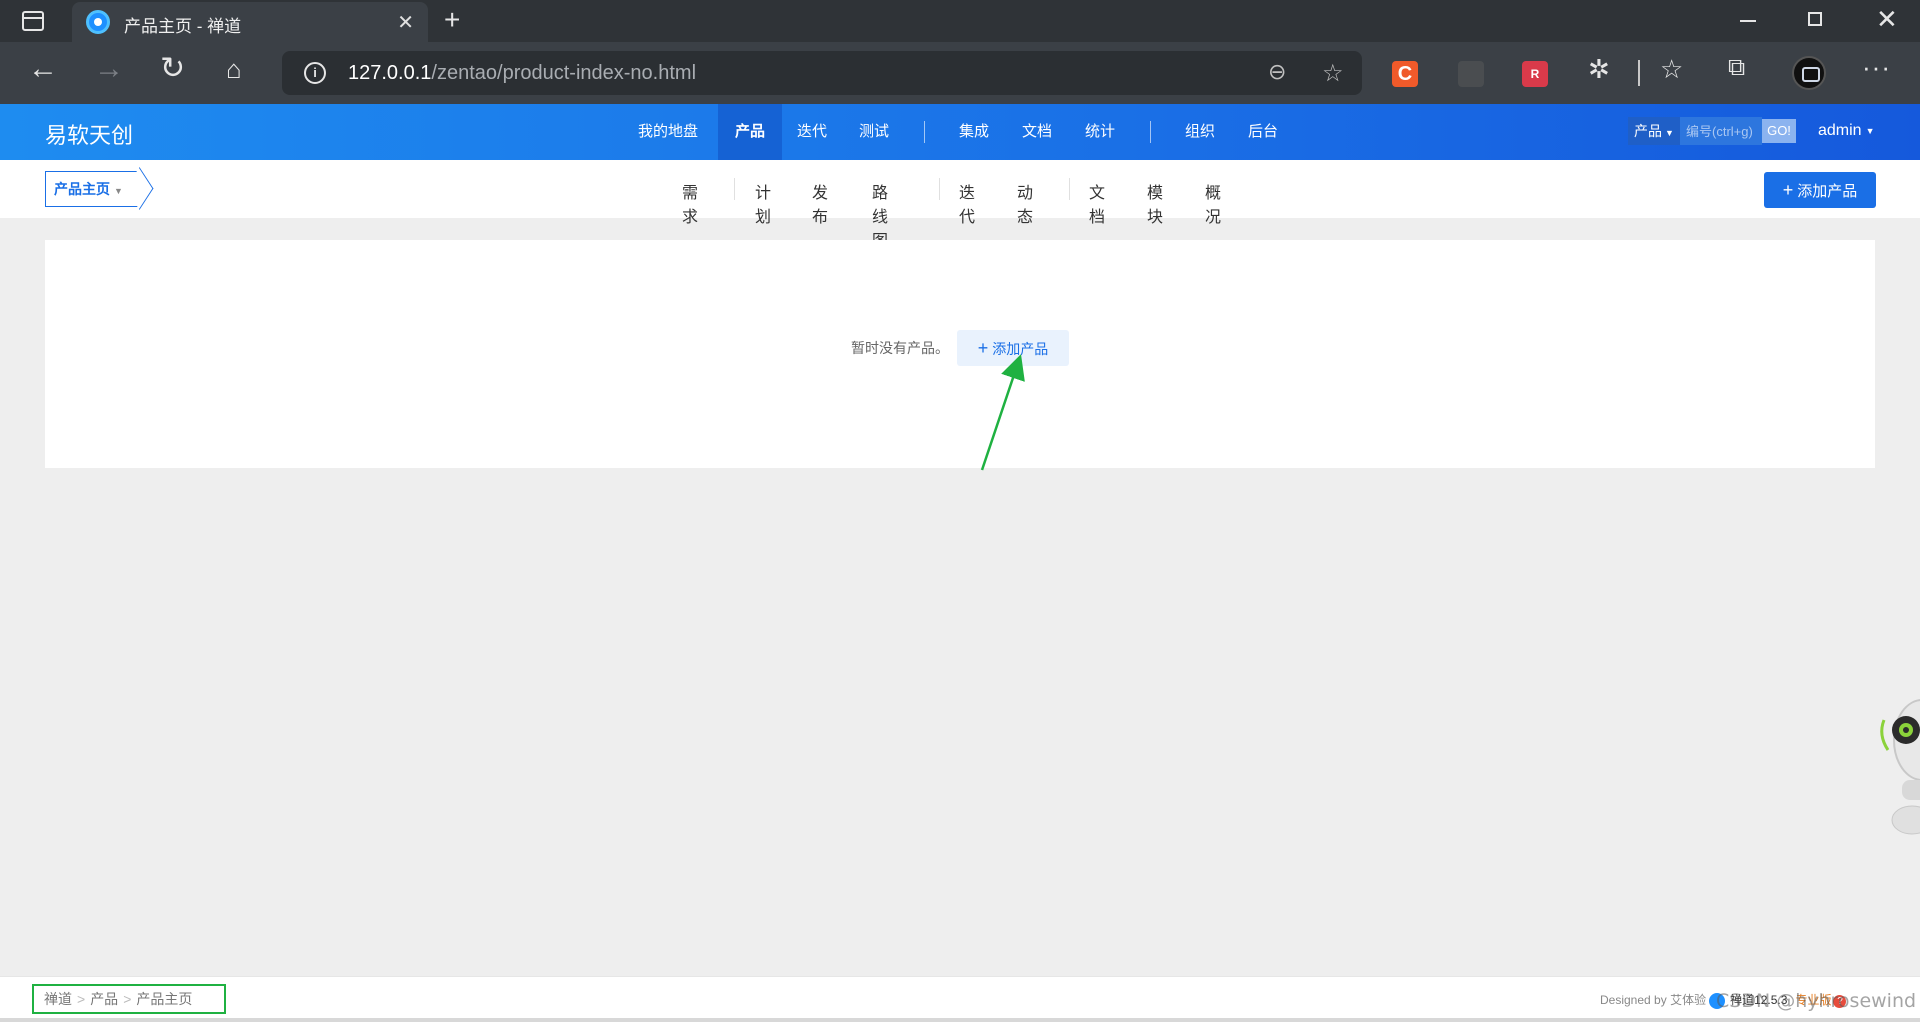  What do you see at coordinates (1200, 132) in the screenshot?
I see `nav-item-company: 组织` at bounding box center [1200, 132].